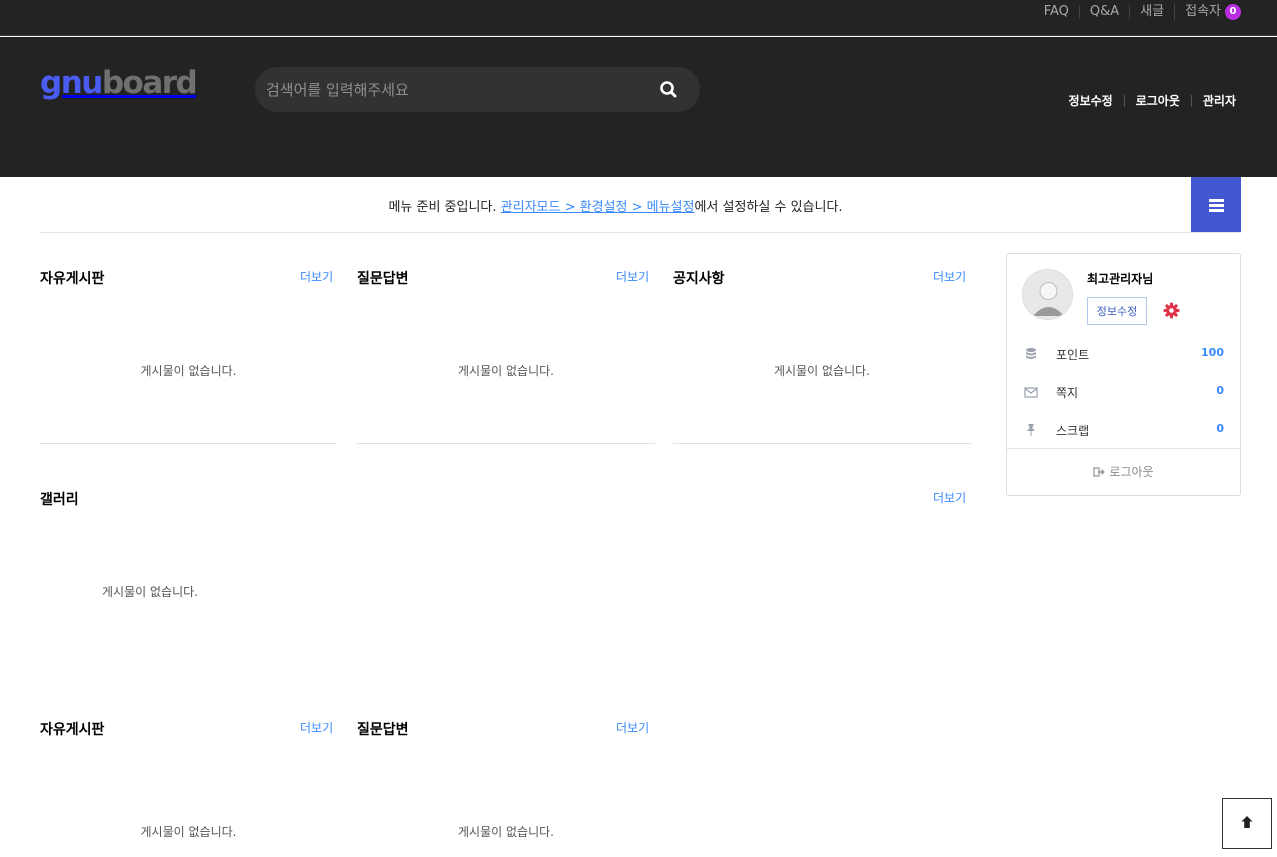 The width and height of the screenshot is (1277, 857). Describe the element at coordinates (1220, 428) in the screenshot. I see `scrap-value: 0` at that location.